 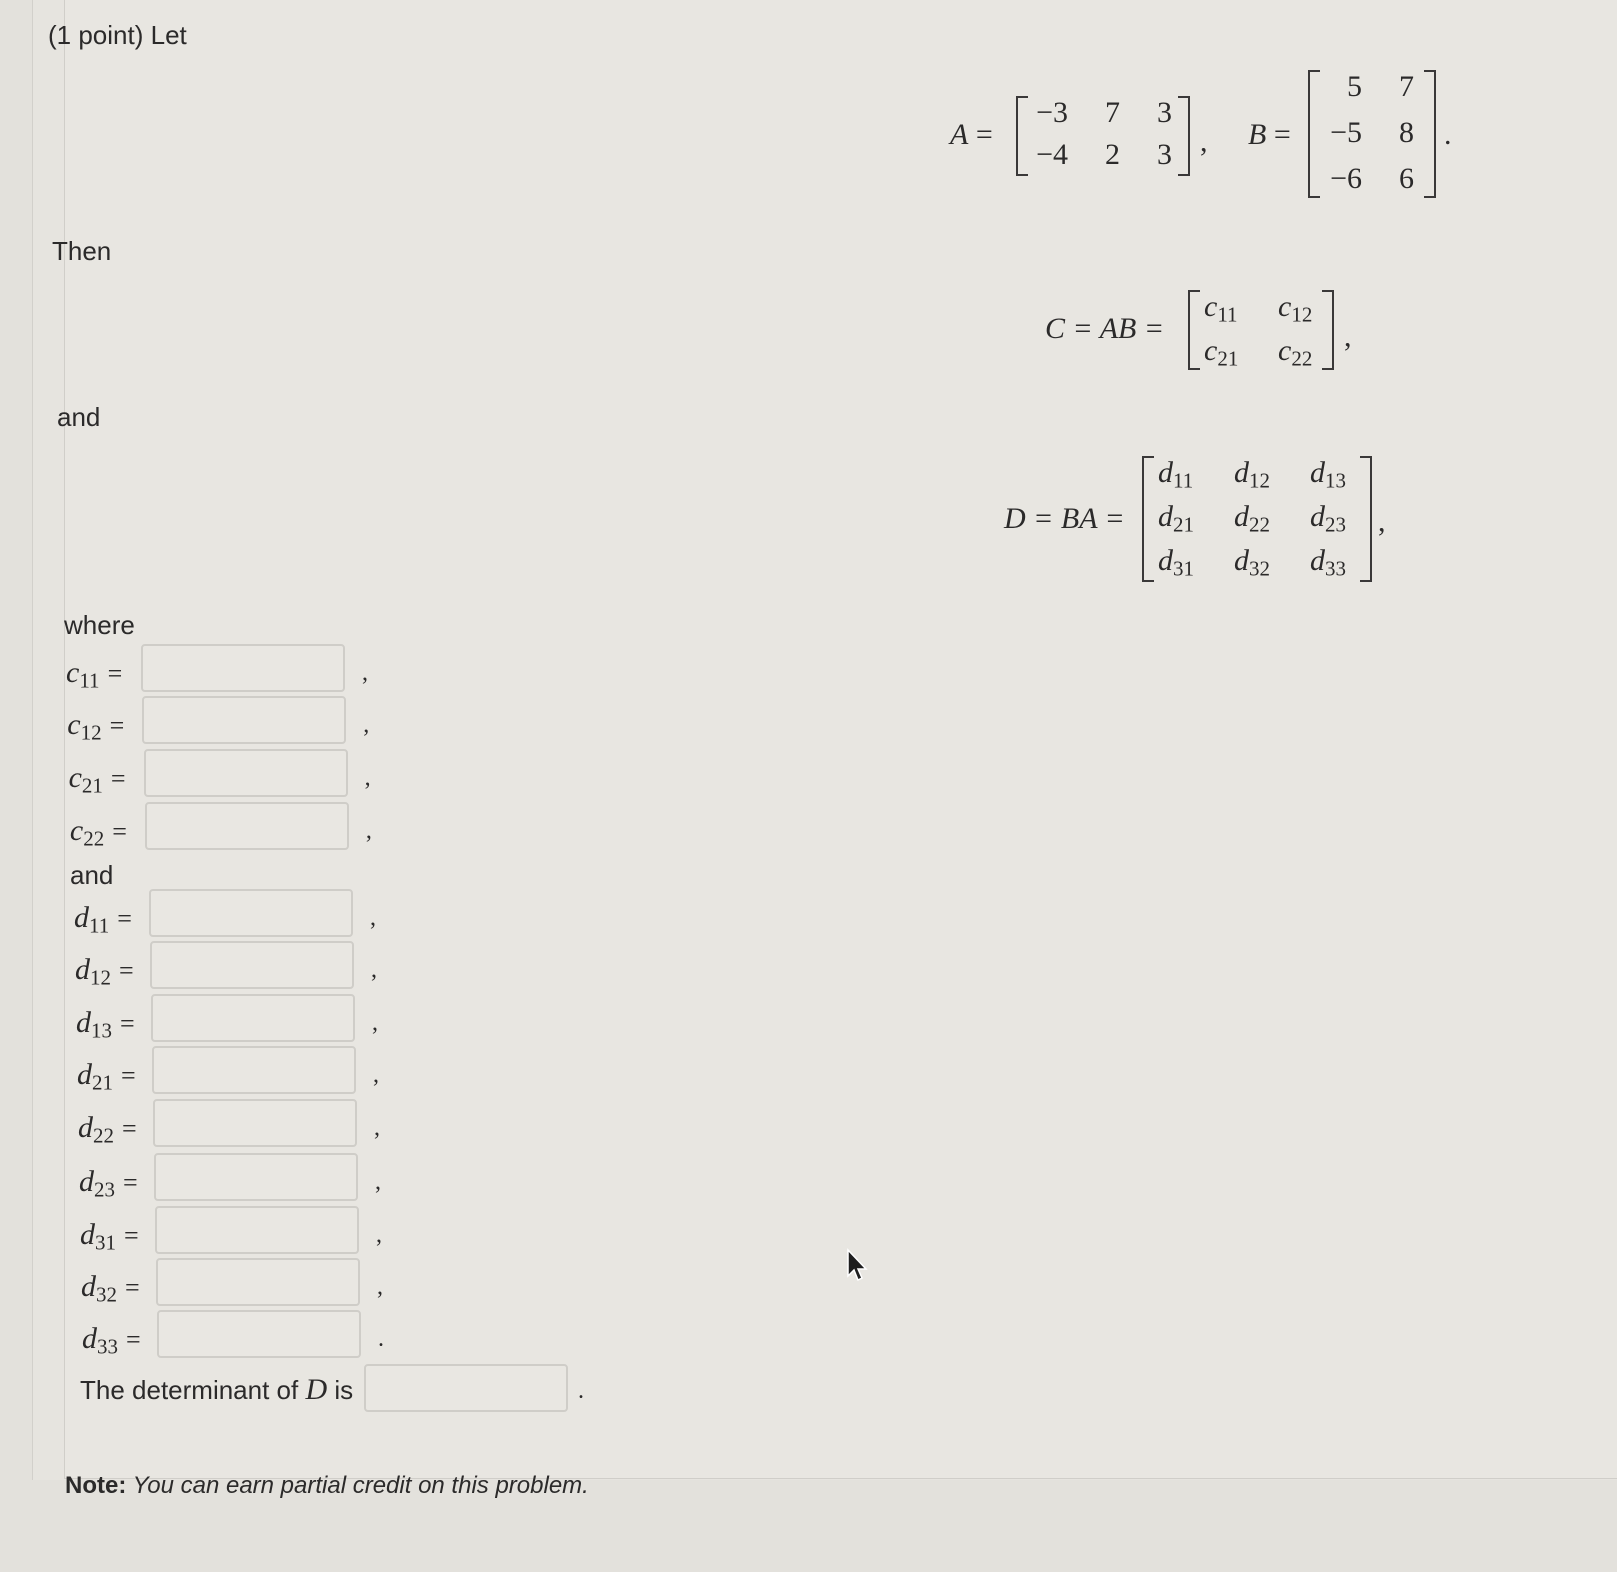 I want to click on answer-label-d31: d31 =, so click(x=109, y=1236).